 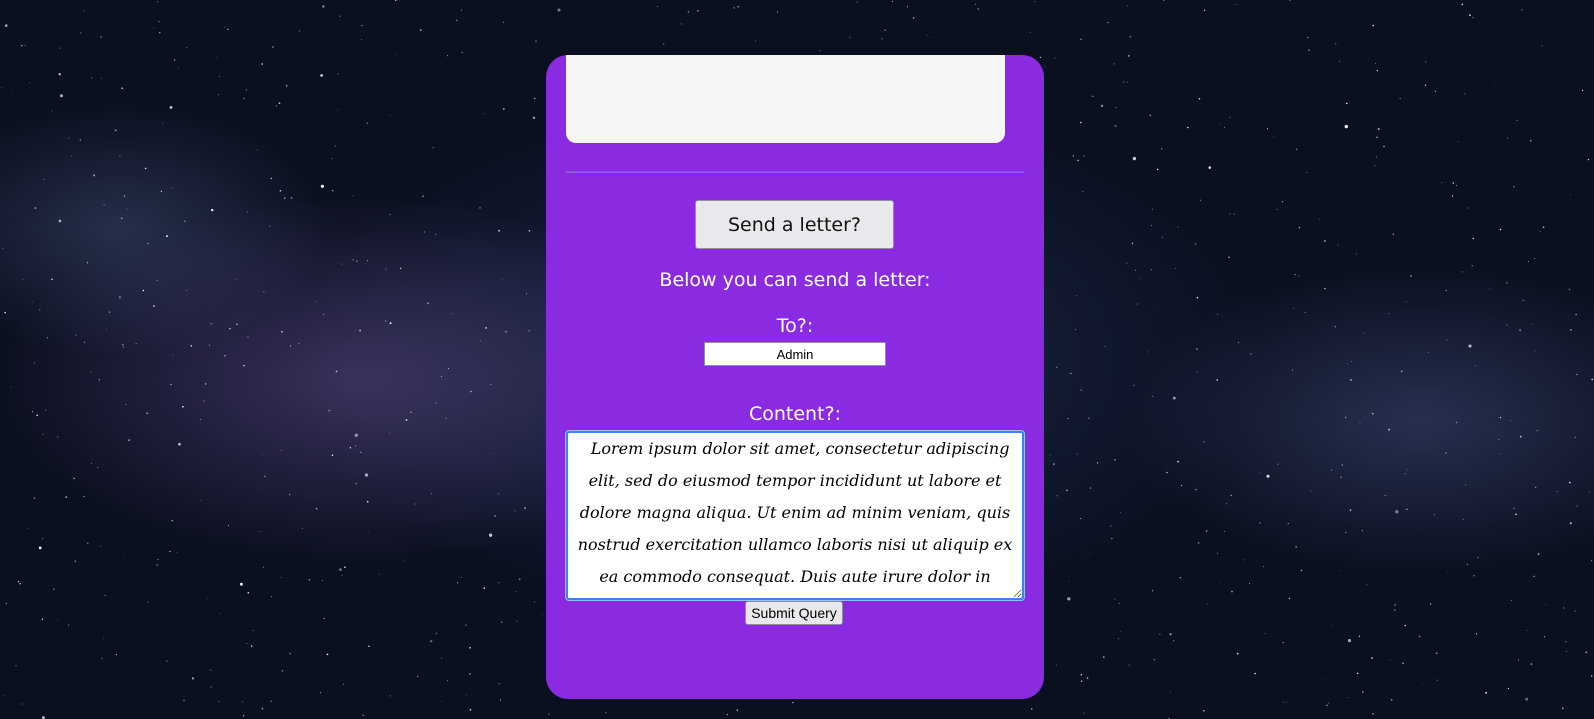 I want to click on divider, so click(x=795, y=172).